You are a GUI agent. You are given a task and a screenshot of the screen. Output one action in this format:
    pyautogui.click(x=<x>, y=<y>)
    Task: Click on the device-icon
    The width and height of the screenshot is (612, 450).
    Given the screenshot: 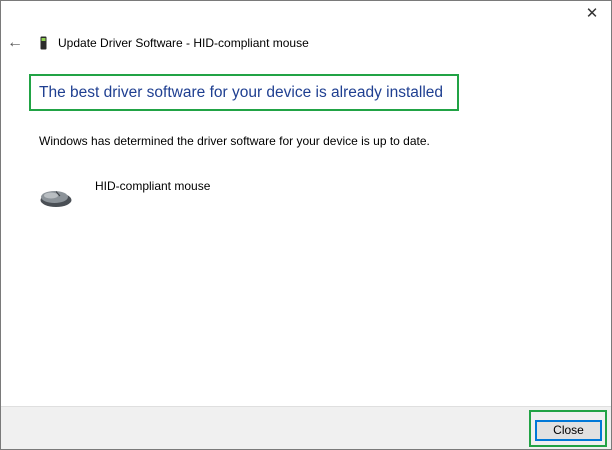 What is the action you would take?
    pyautogui.click(x=43, y=43)
    